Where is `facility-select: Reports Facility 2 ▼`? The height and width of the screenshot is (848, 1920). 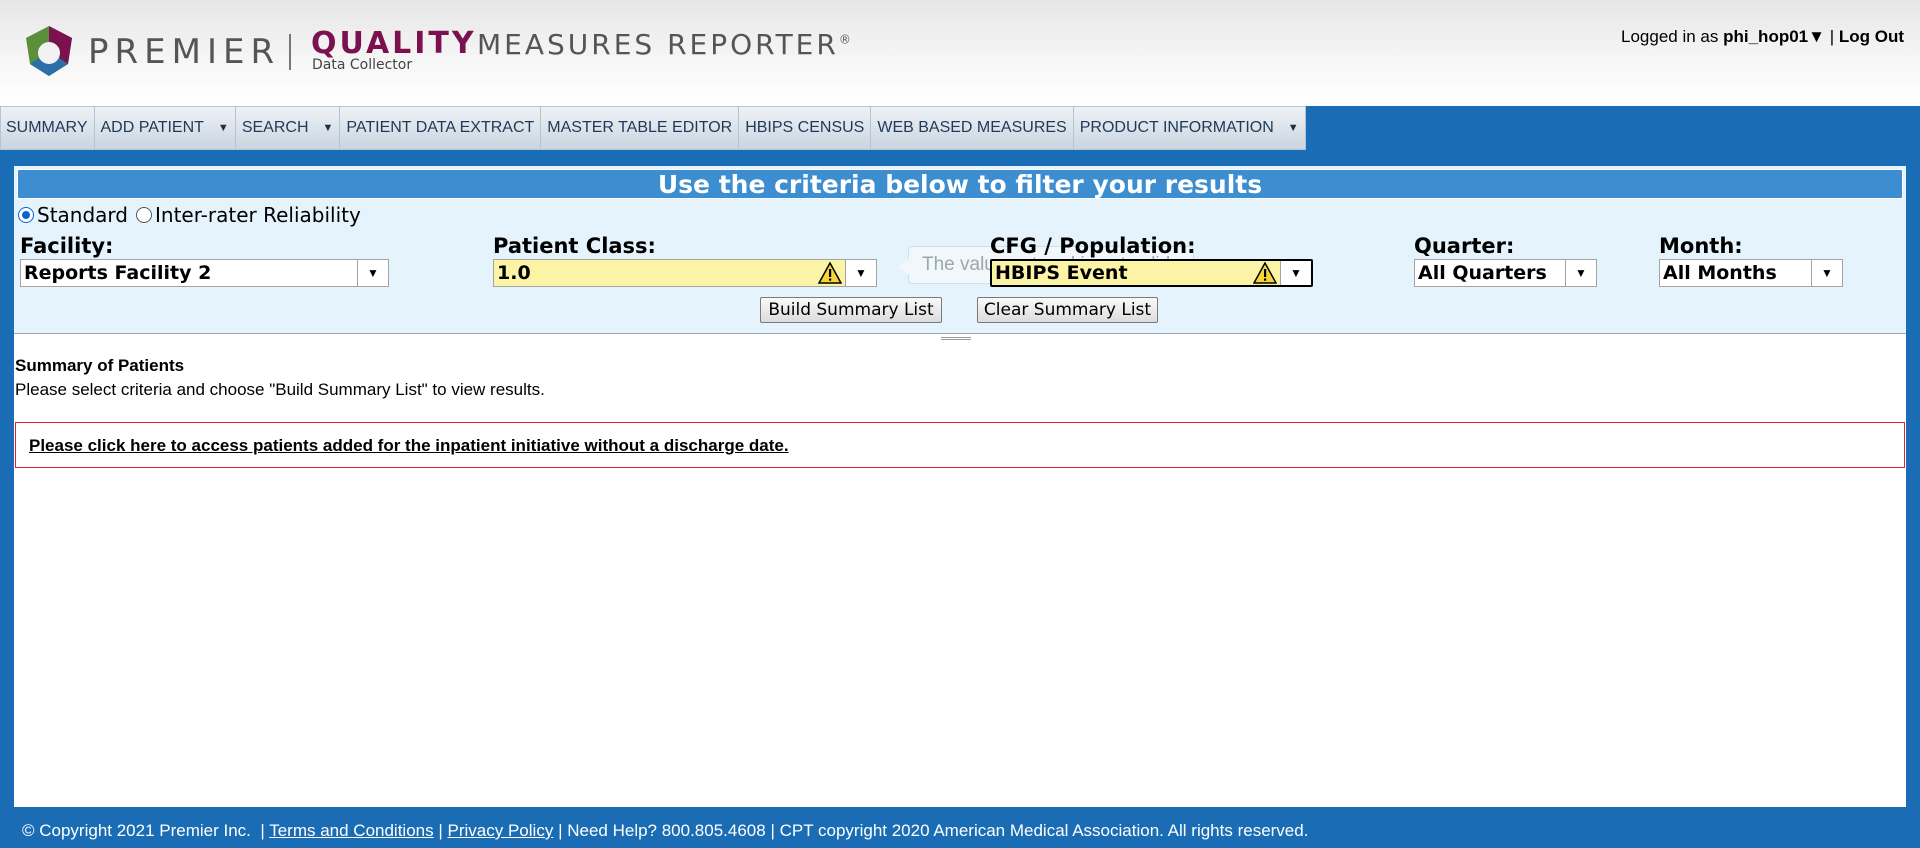 facility-select: Reports Facility 2 ▼ is located at coordinates (204, 273).